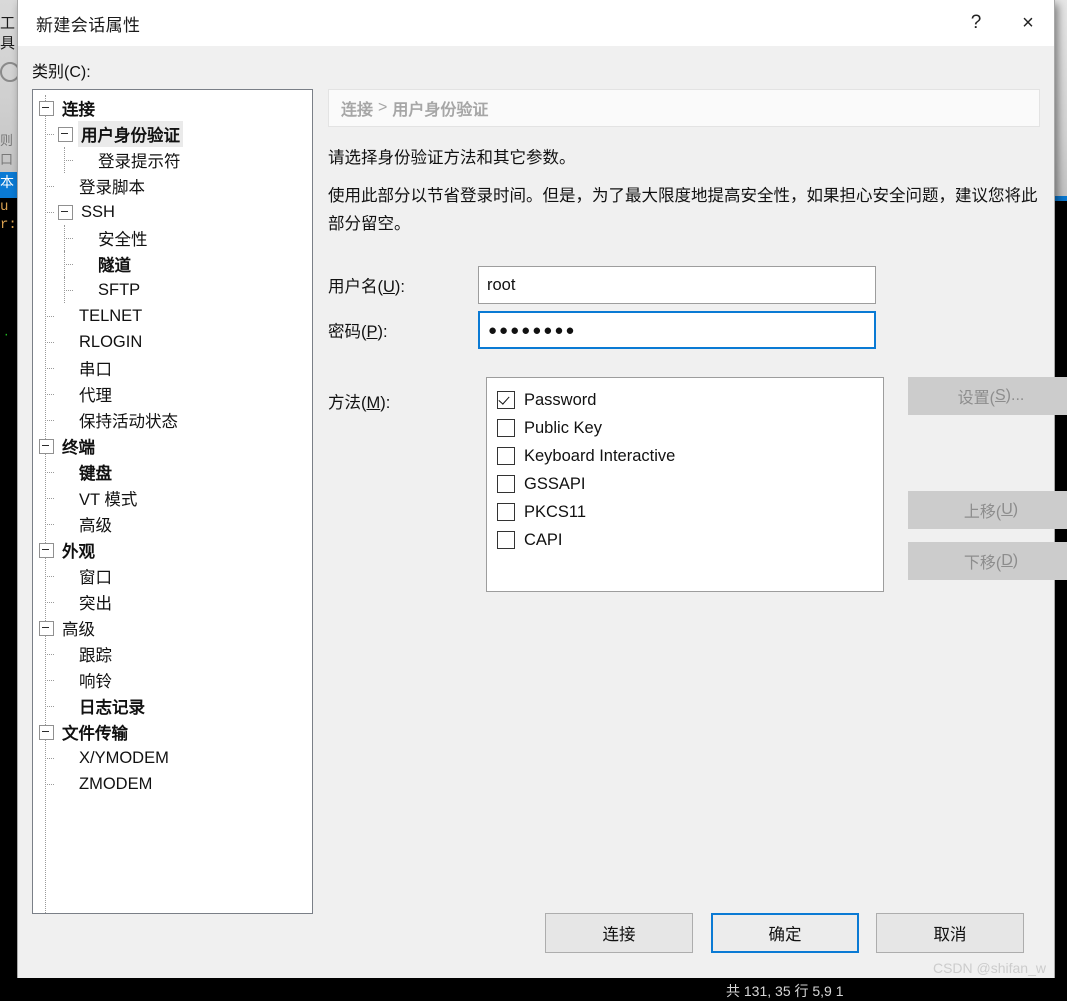  I want to click on tree-item-22: 响铃, so click(172, 680).